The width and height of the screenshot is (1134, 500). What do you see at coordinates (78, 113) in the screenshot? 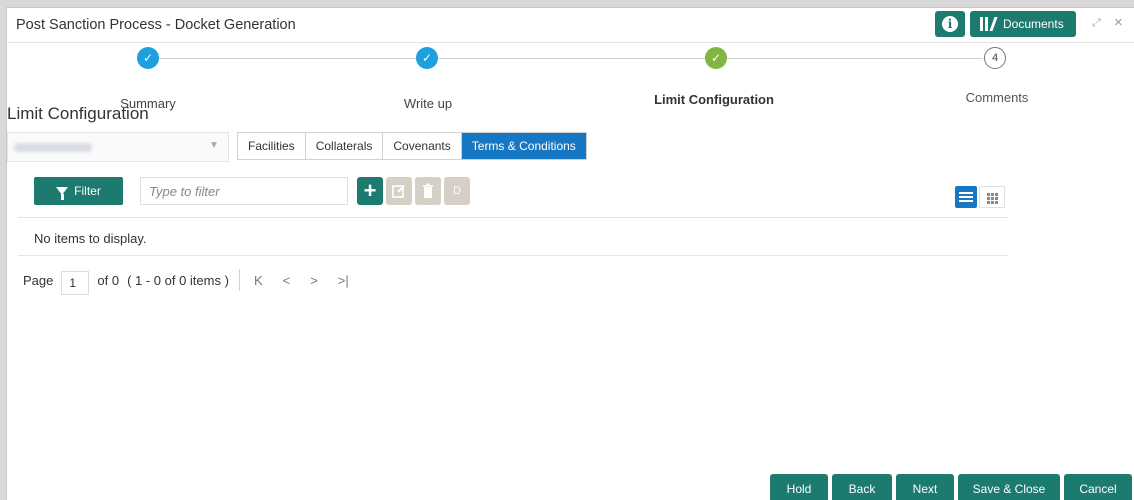
I see `section-title: Limit Configuration` at bounding box center [78, 113].